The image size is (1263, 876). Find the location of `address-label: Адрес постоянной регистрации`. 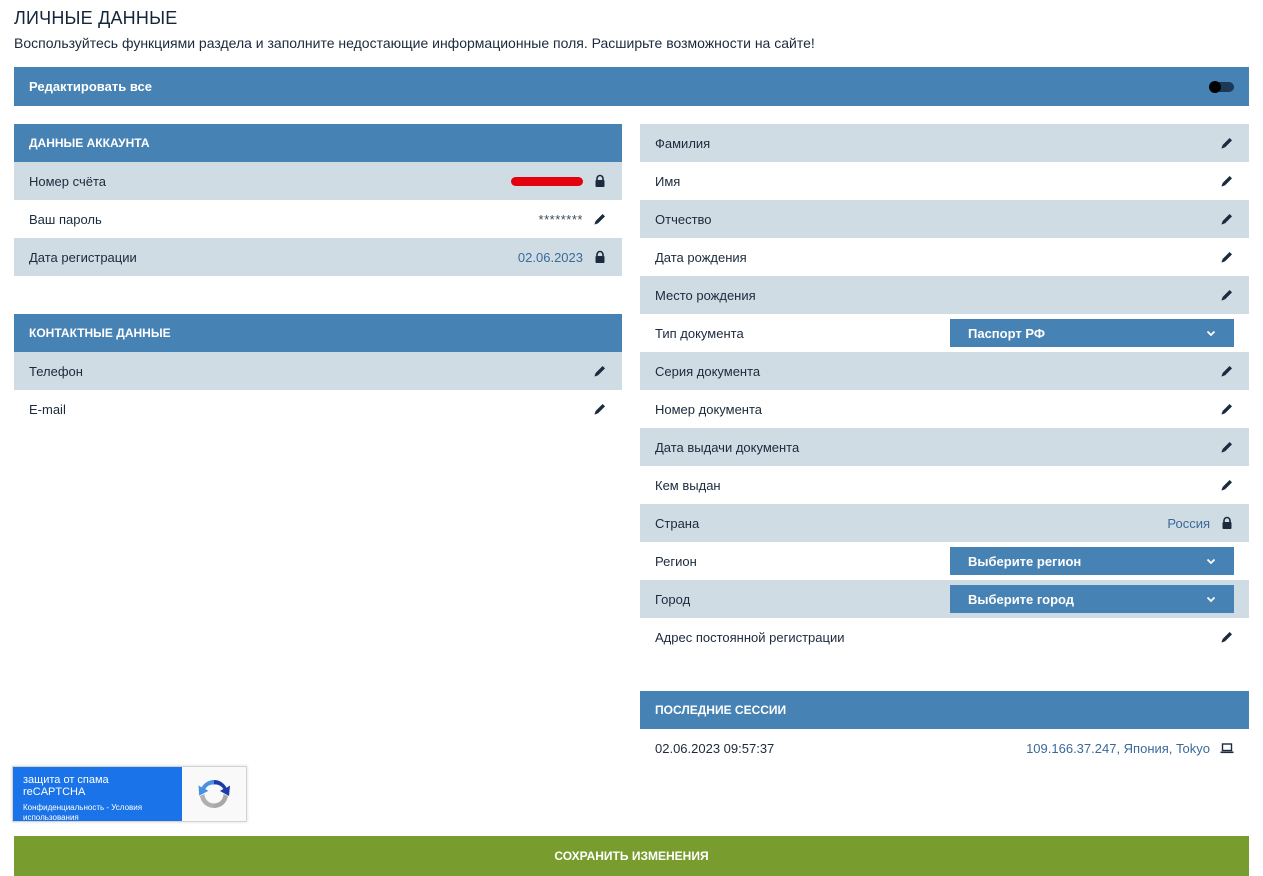

address-label: Адрес постоянной регистрации is located at coordinates (750, 637).